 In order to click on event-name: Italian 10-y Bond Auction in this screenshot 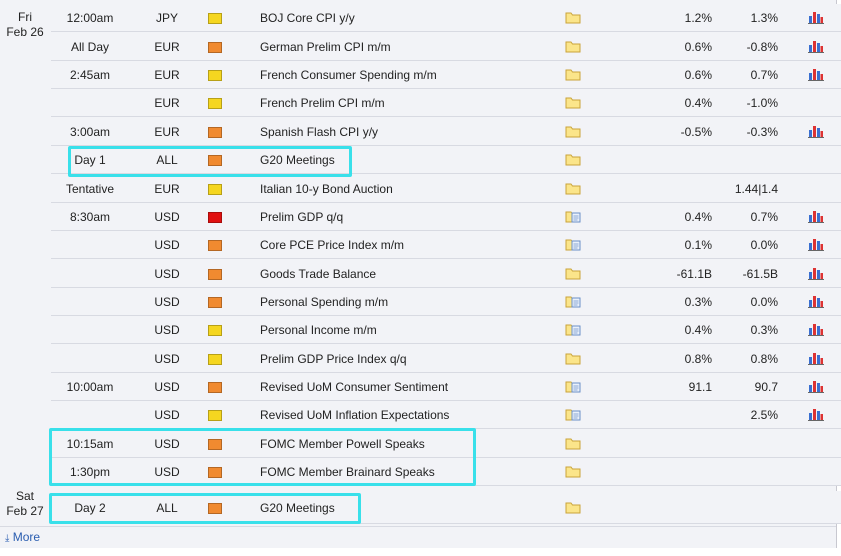, I will do `click(326, 189)`.